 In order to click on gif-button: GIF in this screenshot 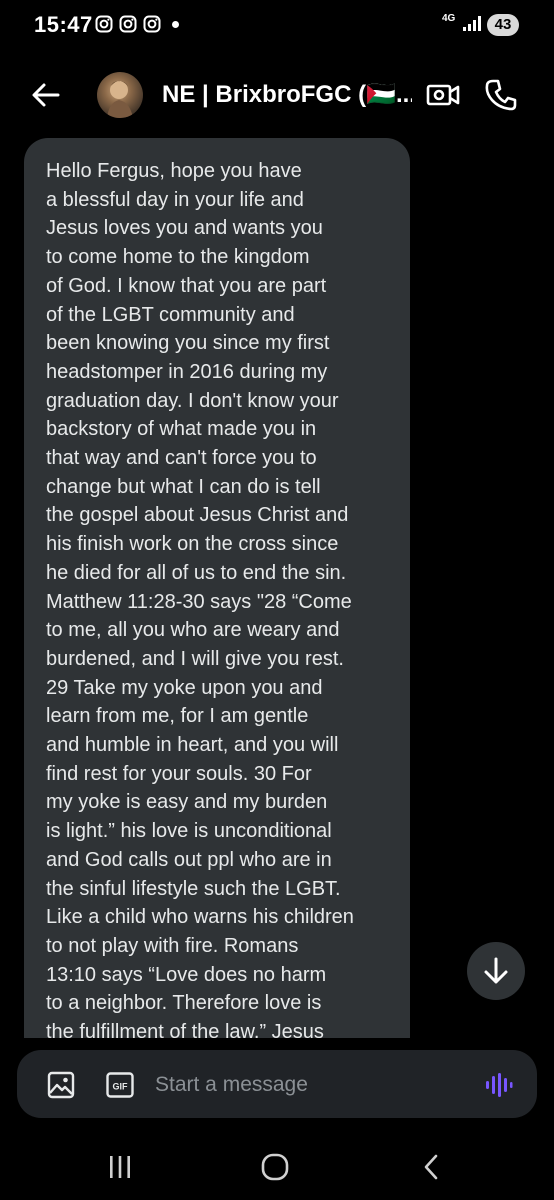, I will do `click(120, 1085)`.